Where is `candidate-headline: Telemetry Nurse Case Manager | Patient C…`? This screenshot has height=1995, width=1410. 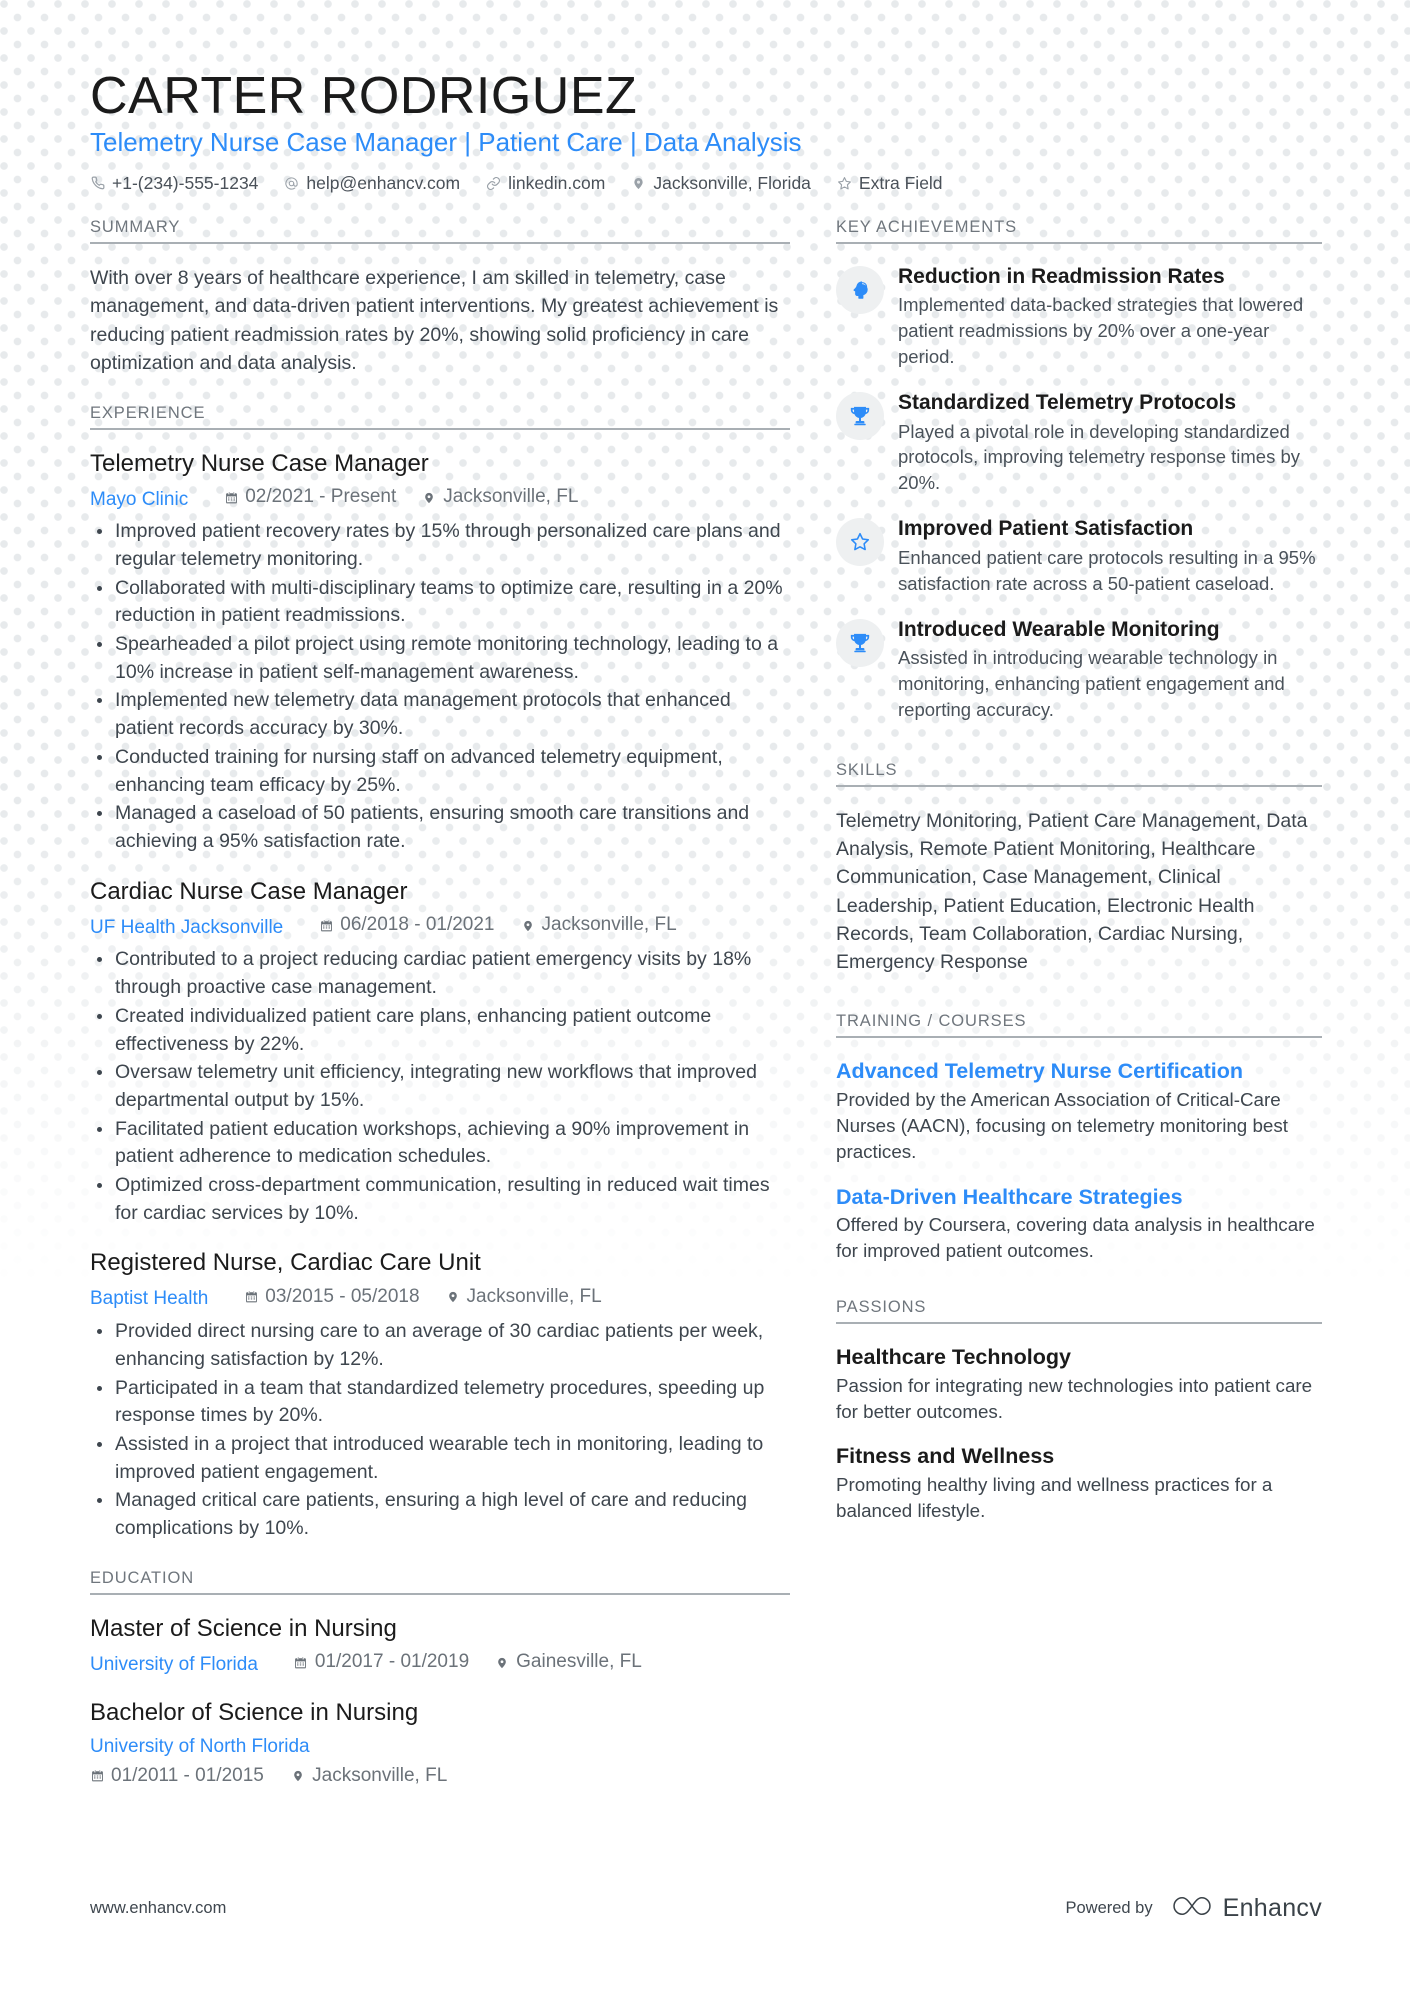
candidate-headline: Telemetry Nurse Case Manager | Patient C… is located at coordinates (446, 142).